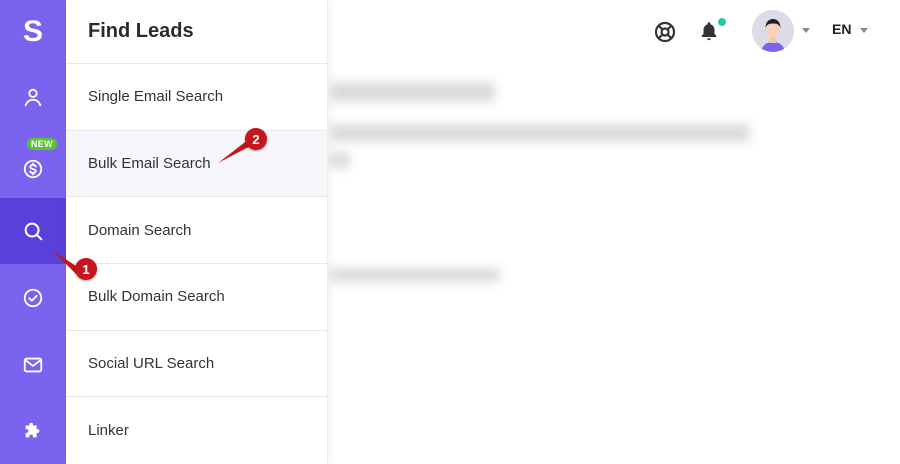 Image resolution: width=900 pixels, height=464 pixels. I want to click on sidebar-item-find-leads, so click(33, 231).